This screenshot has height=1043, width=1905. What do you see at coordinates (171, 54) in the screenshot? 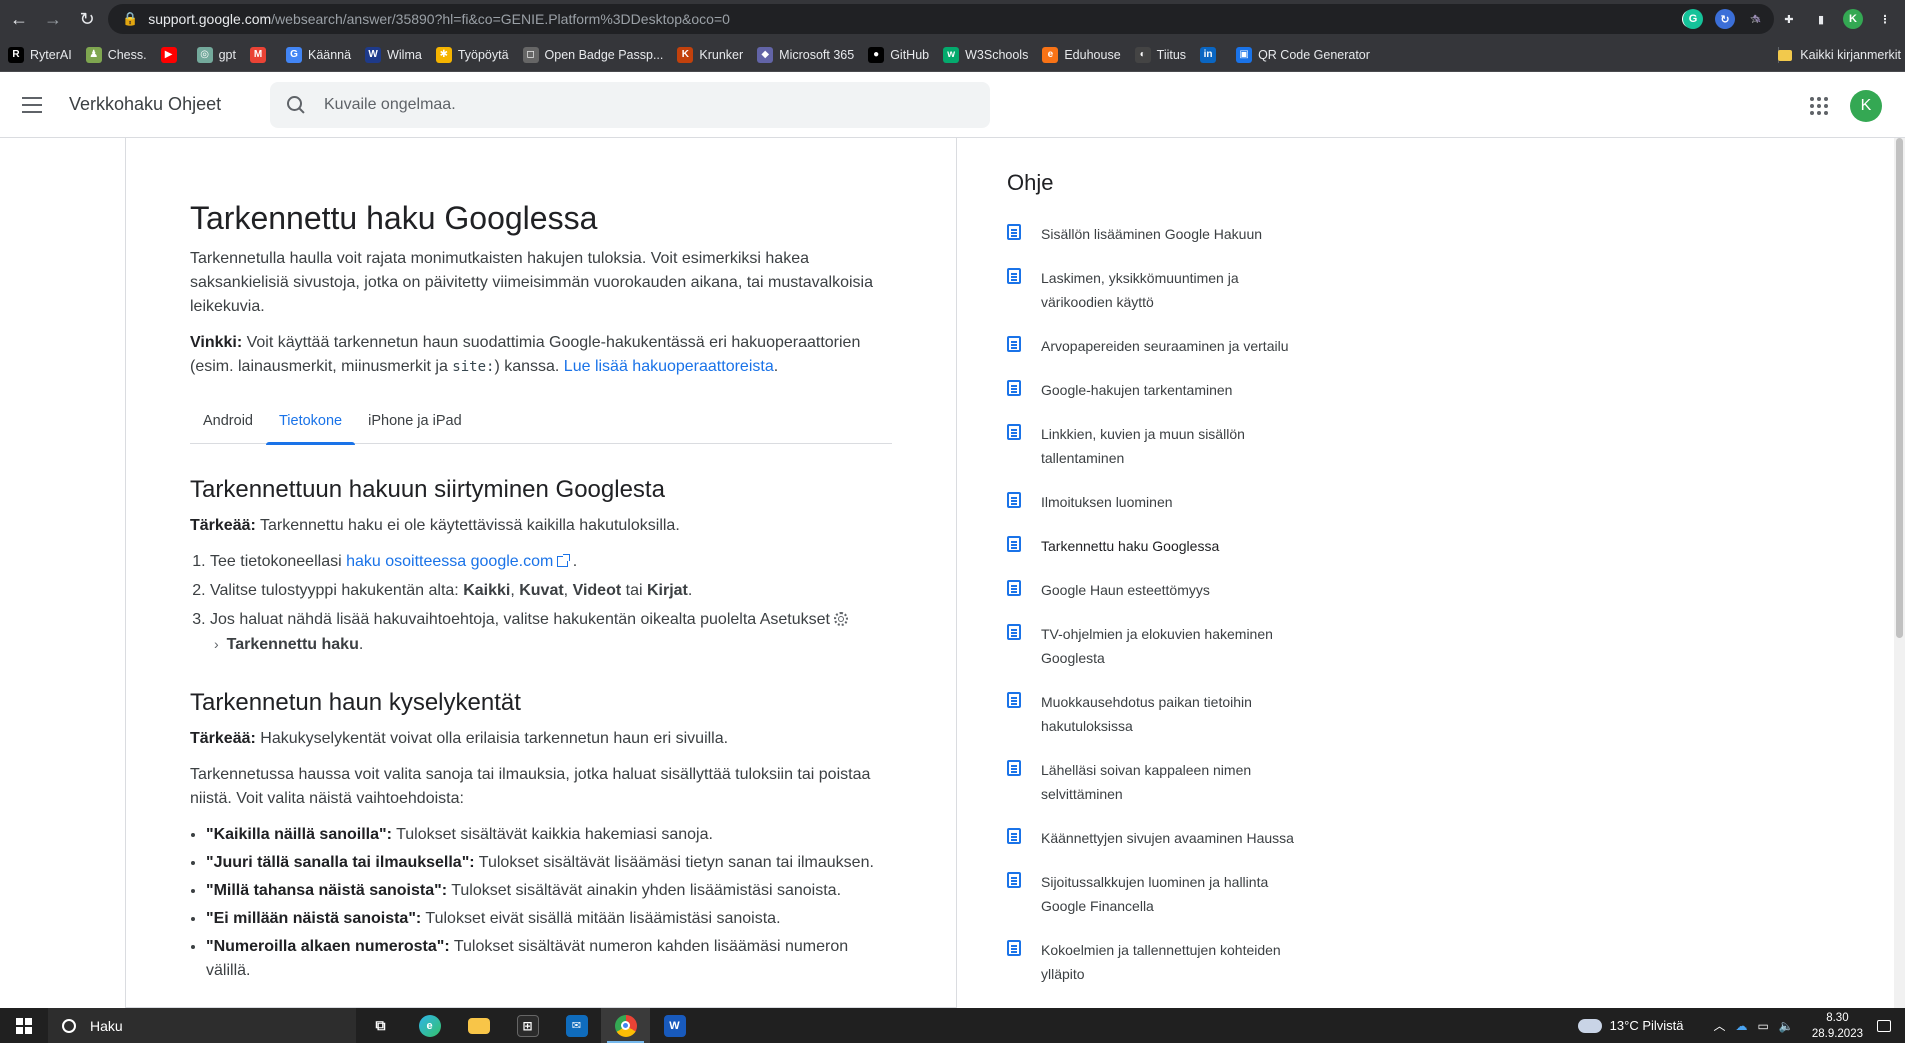
I see `bookmark-item: ▶` at bounding box center [171, 54].